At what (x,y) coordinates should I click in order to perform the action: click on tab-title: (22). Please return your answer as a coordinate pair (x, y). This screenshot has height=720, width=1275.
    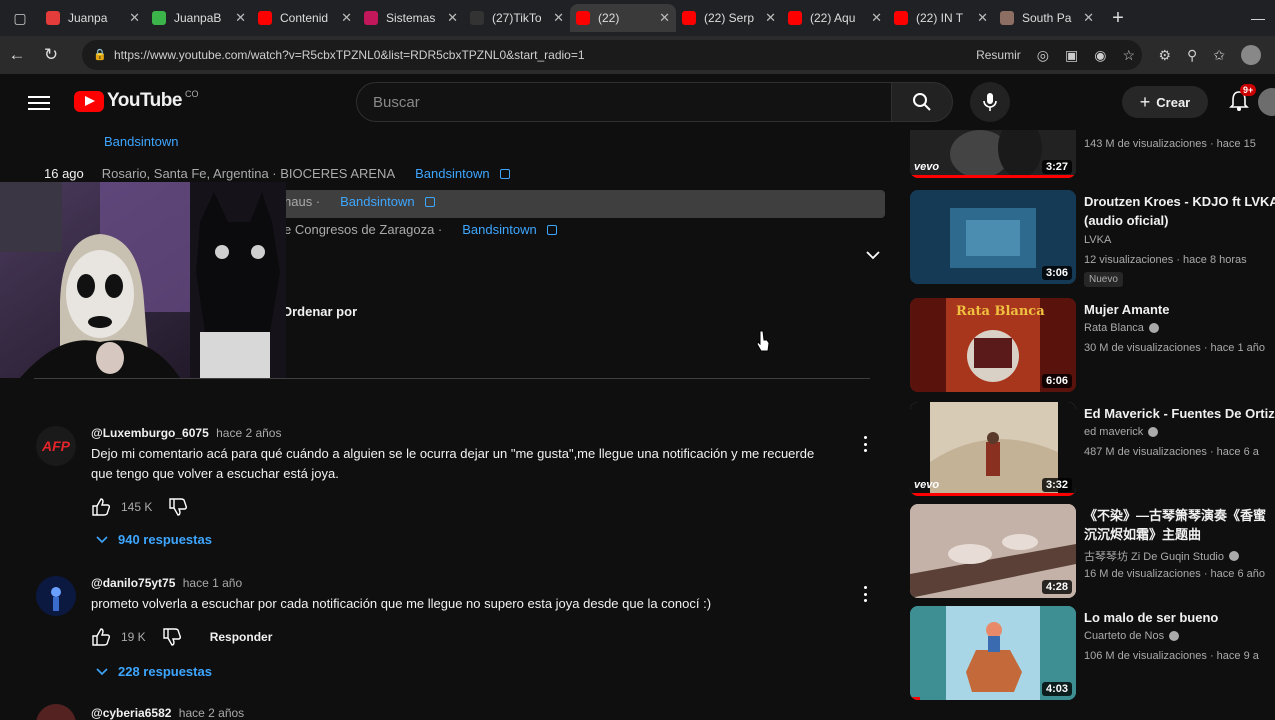
    Looking at the image, I should click on (609, 18).